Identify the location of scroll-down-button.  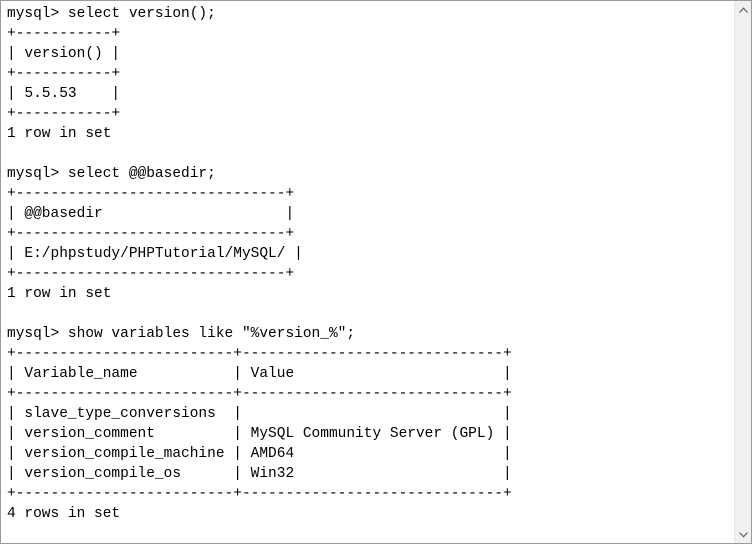
(743, 534).